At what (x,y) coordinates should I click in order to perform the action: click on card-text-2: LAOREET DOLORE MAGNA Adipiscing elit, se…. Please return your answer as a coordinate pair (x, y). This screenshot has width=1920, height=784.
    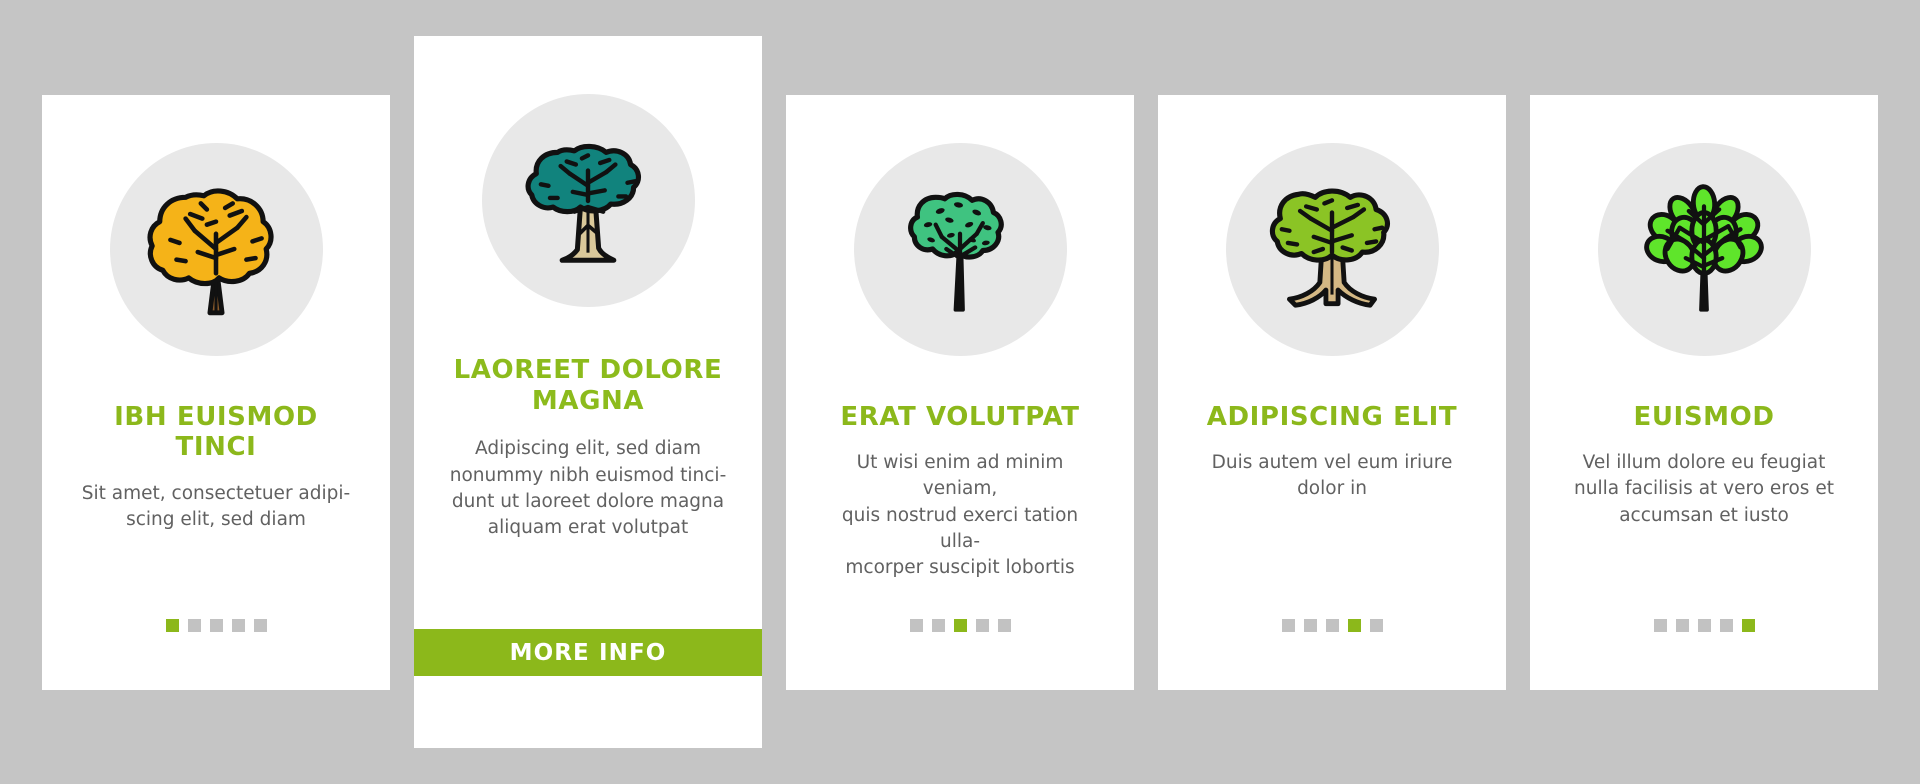
    Looking at the image, I should click on (588, 448).